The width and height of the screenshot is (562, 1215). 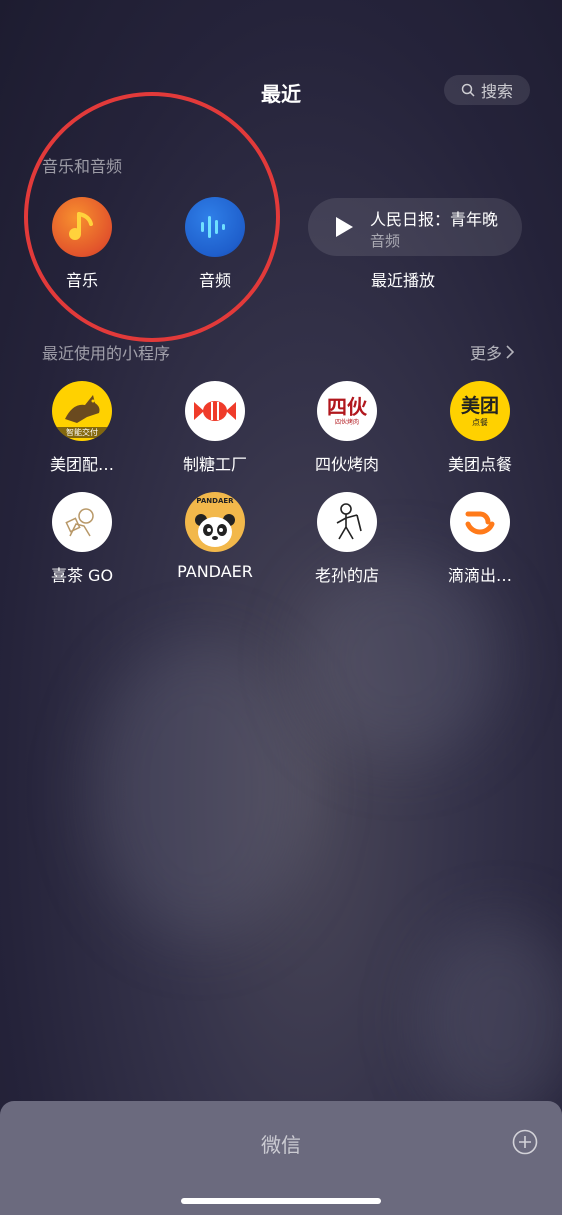 What do you see at coordinates (346, 464) in the screenshot?
I see `mini-program-label: 四伙烤肉` at bounding box center [346, 464].